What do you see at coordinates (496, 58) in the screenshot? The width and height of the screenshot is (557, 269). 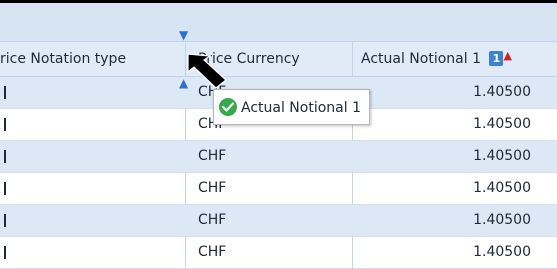 I see `sort-order-badge: 1` at bounding box center [496, 58].